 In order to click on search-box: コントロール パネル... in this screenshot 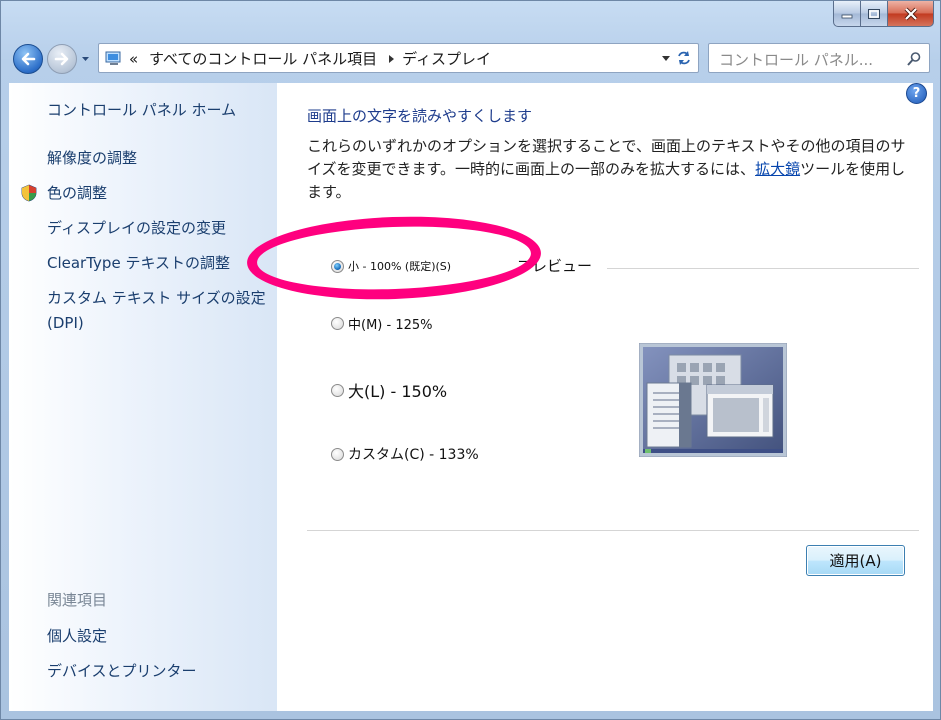, I will do `click(819, 58)`.